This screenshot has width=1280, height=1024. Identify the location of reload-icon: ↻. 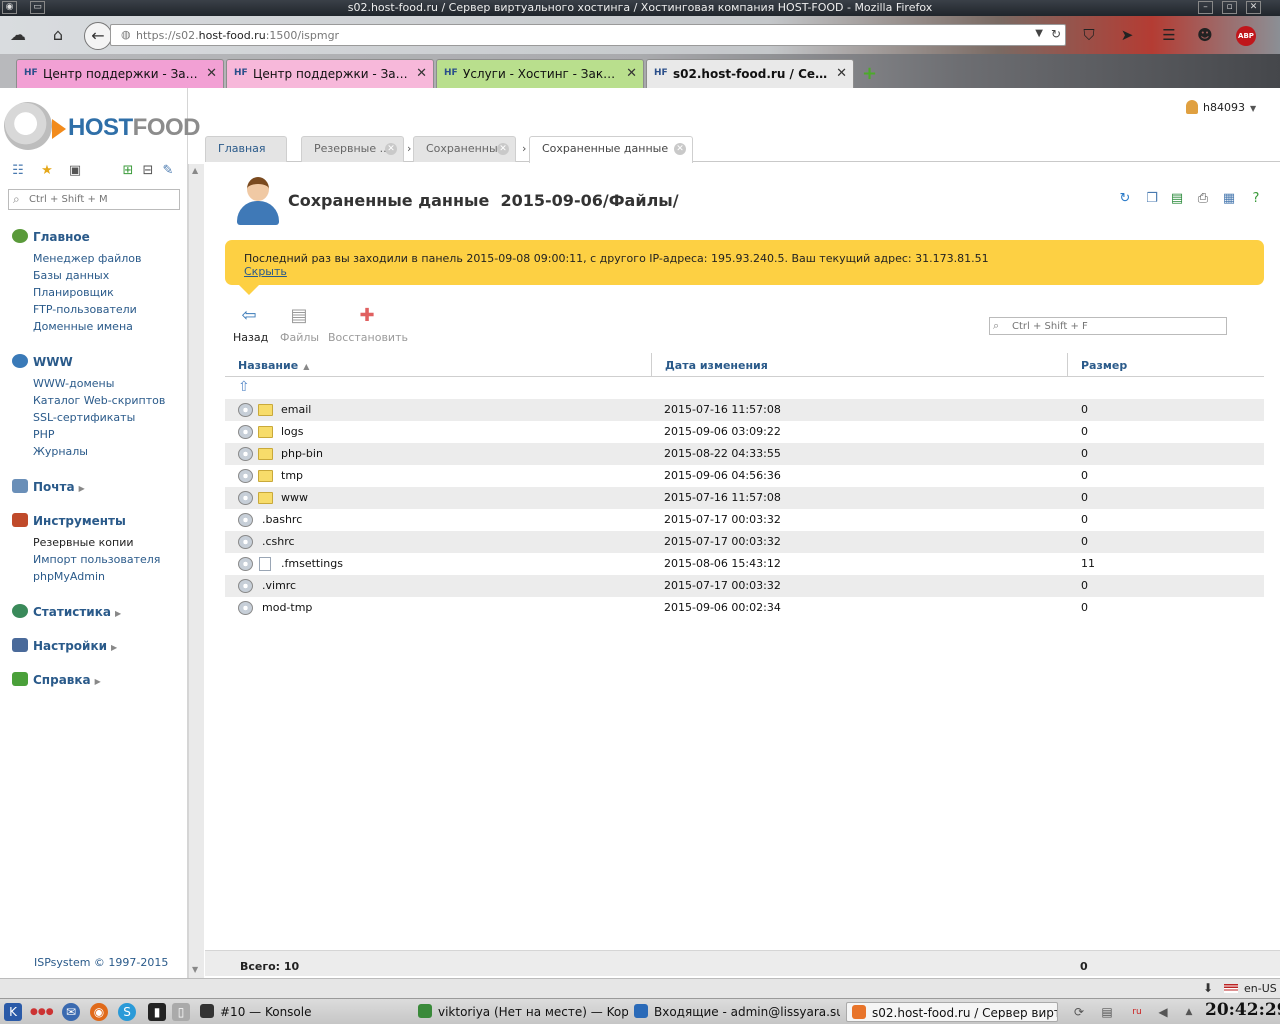
(1056, 34).